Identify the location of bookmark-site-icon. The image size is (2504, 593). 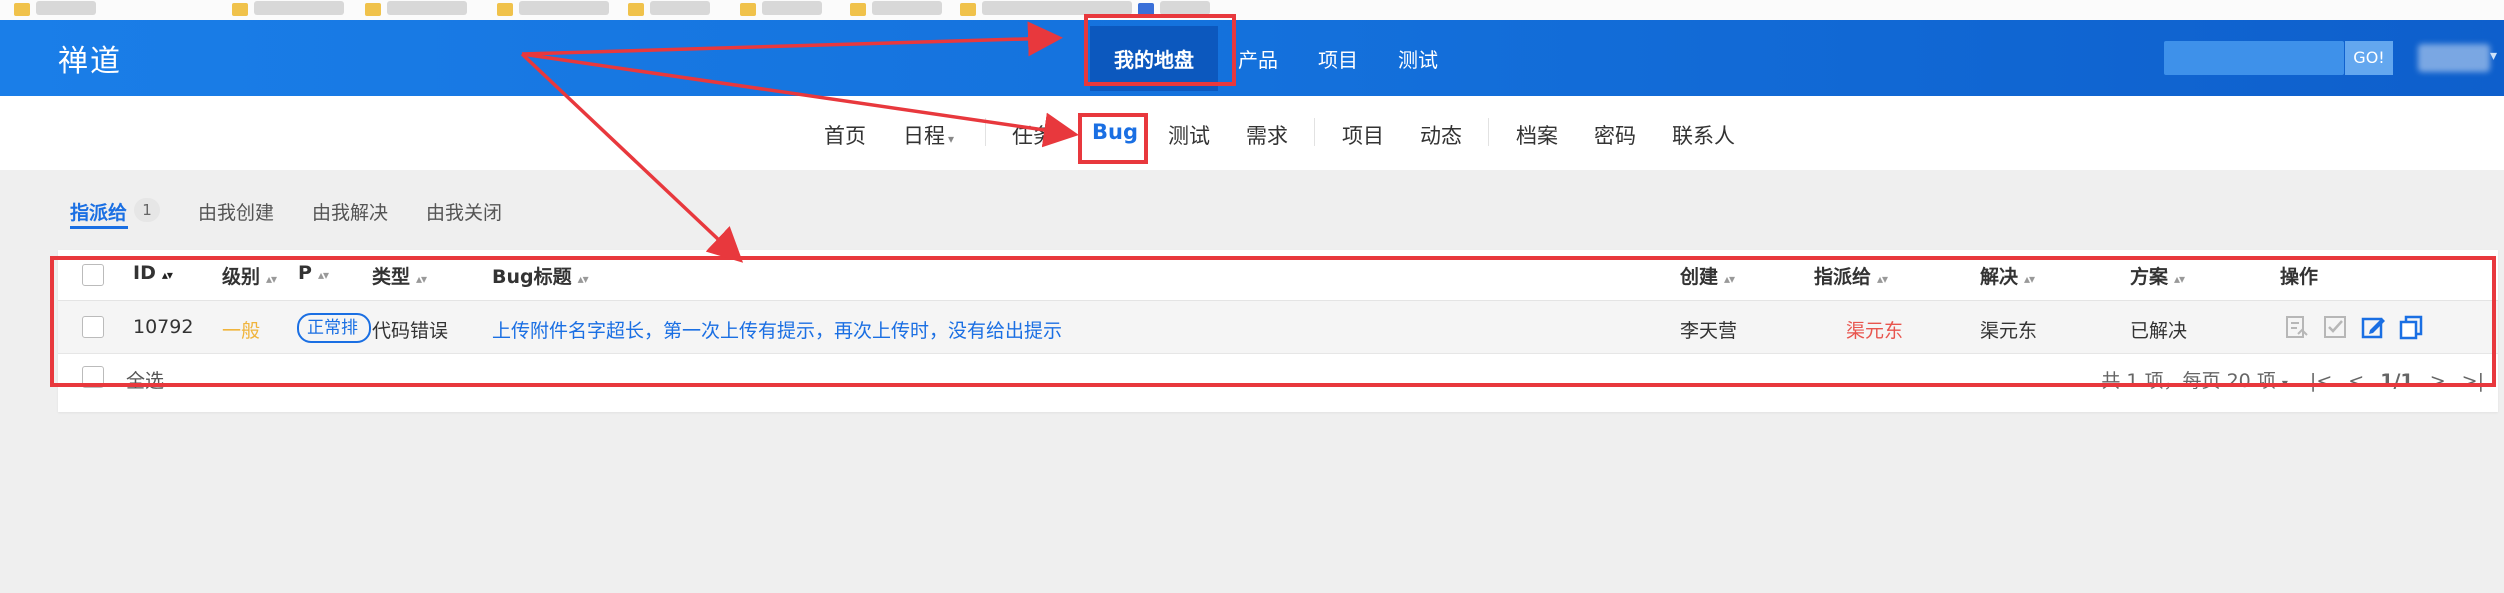
(1146, 9).